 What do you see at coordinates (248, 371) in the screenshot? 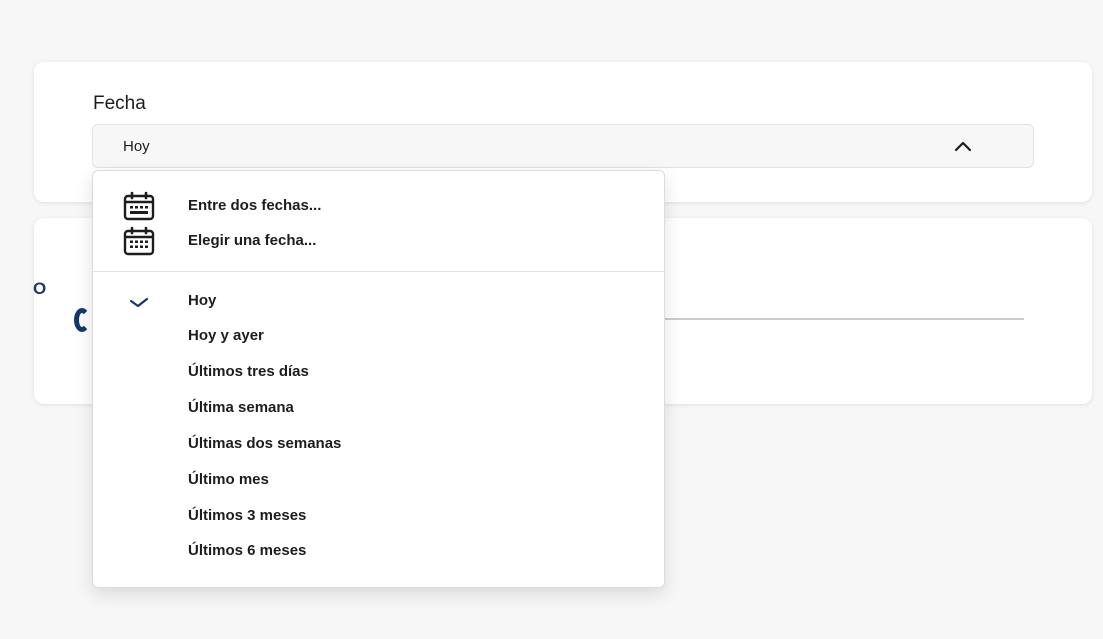
I see `menu-item-label: Últimos tres días` at bounding box center [248, 371].